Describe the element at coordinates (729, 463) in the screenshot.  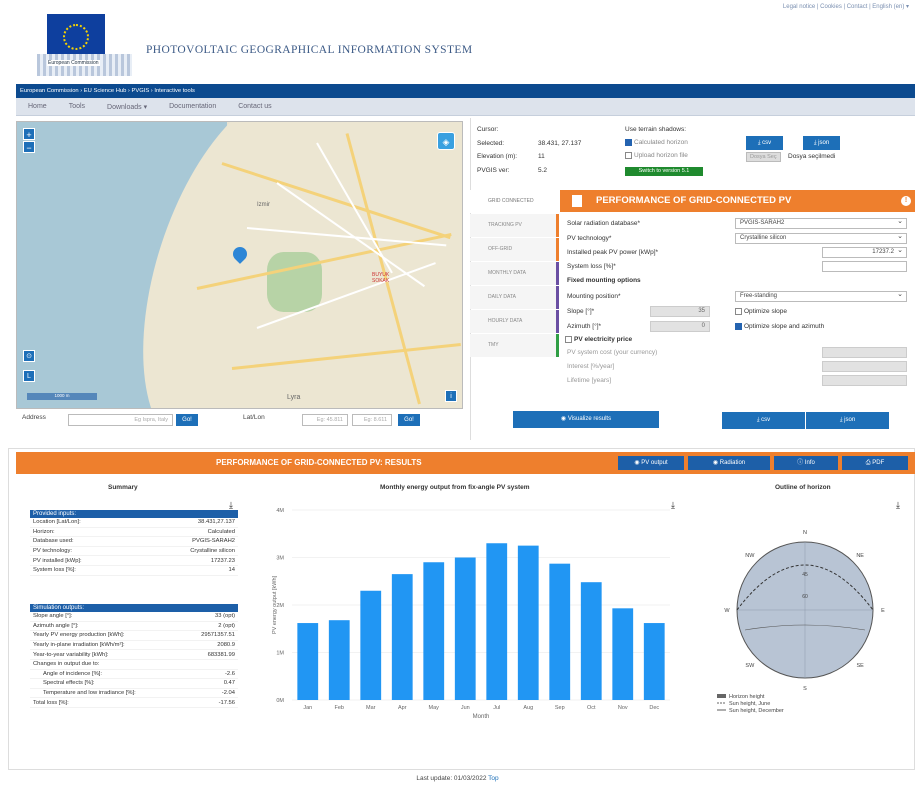
I see `radiation-button: ◉ Radiation` at that location.